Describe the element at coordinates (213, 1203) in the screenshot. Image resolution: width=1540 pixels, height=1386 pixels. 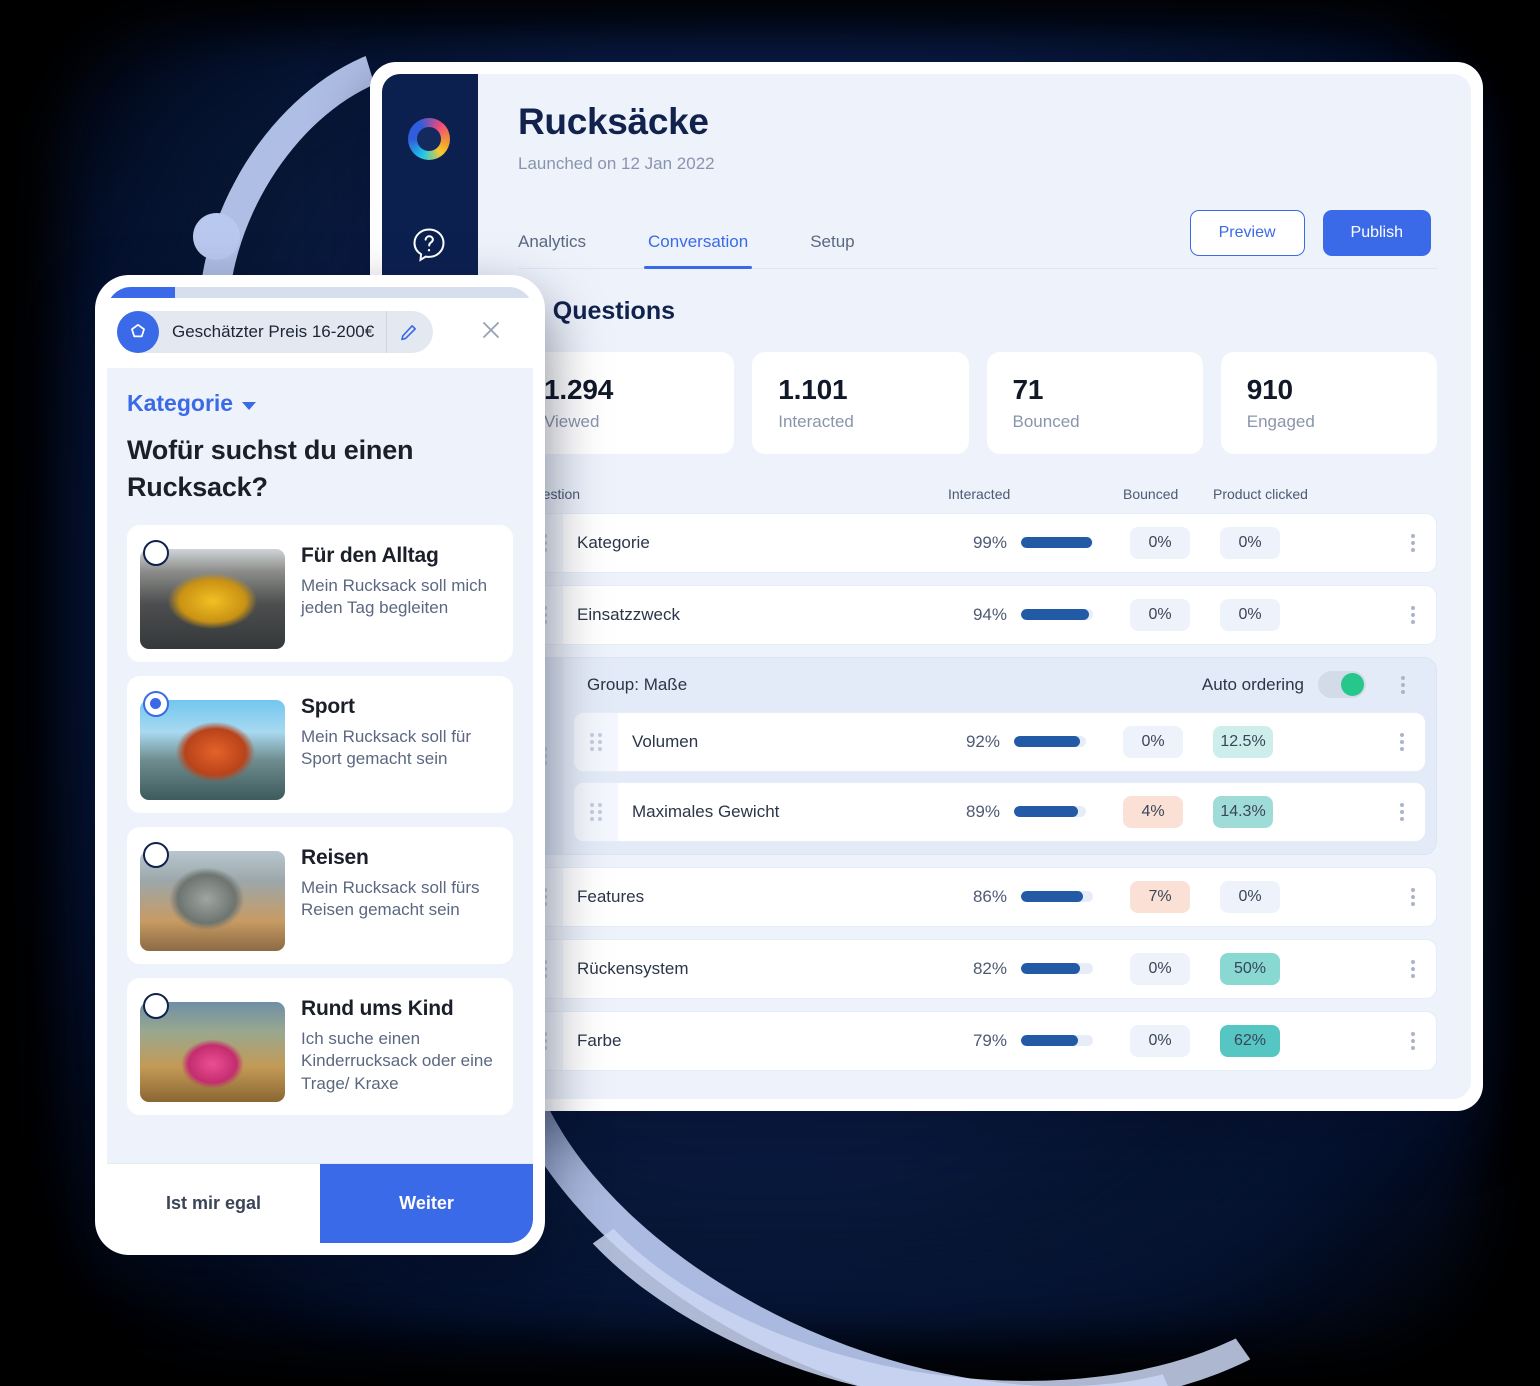
I see `skip-button: Ist mir egal` at that location.